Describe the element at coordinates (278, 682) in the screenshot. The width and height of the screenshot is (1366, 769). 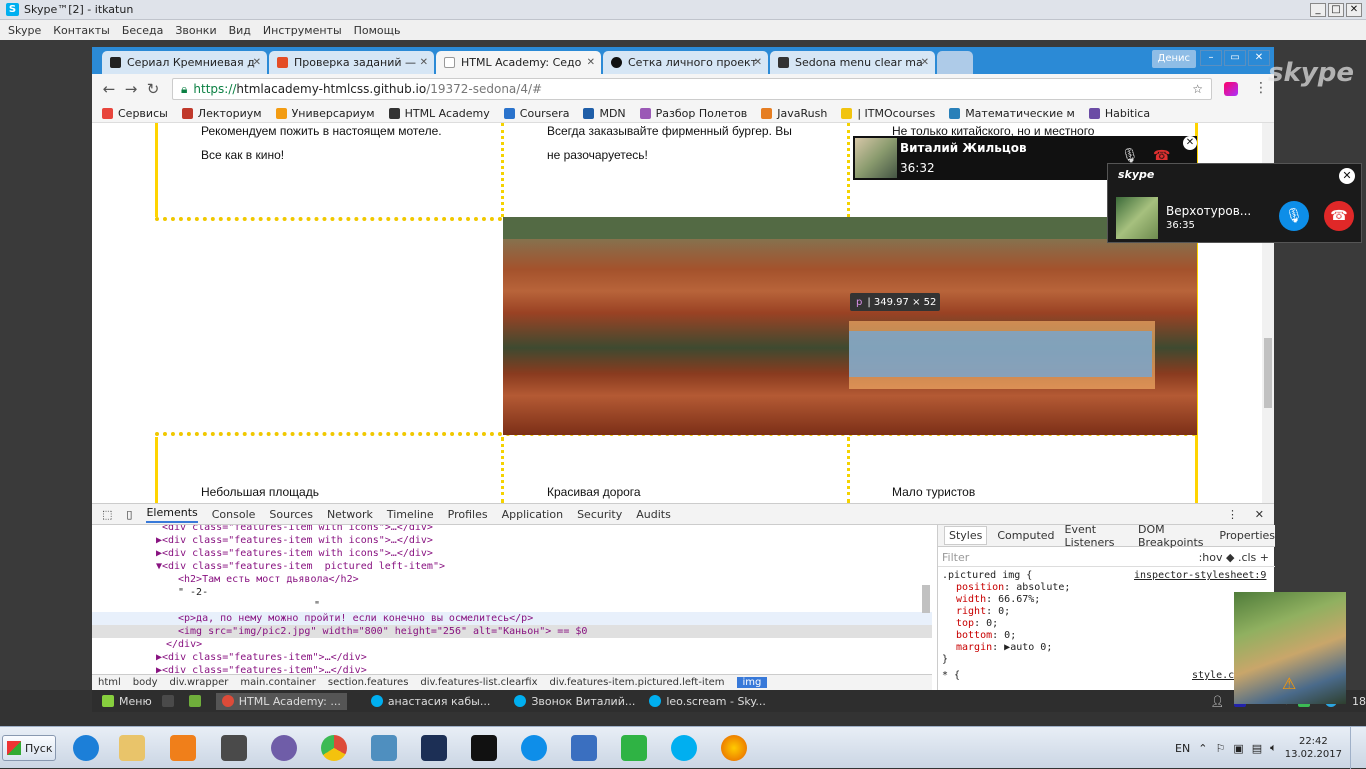
I see `crumb-main: main.container` at that location.